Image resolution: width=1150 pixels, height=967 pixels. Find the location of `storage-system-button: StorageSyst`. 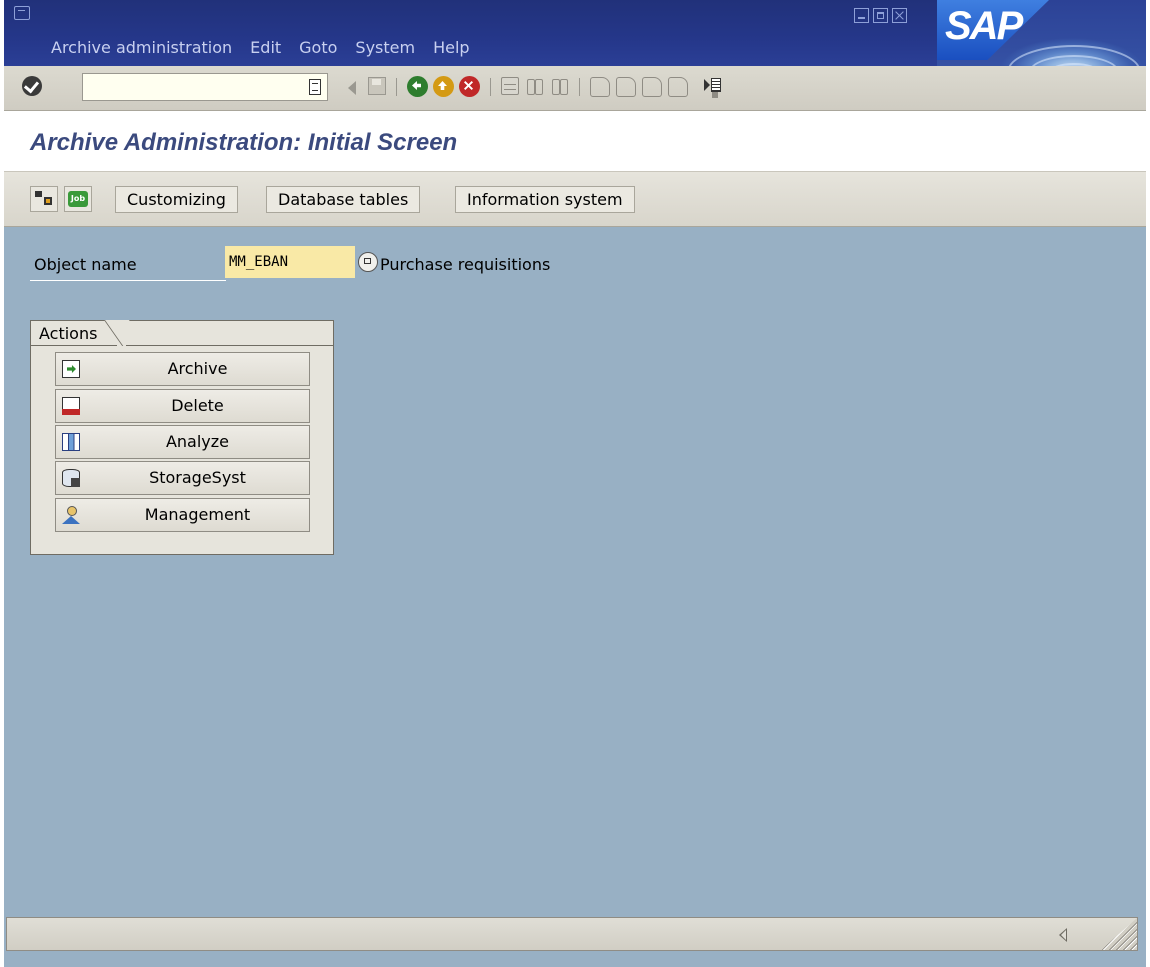

storage-system-button: StorageSyst is located at coordinates (182, 478).